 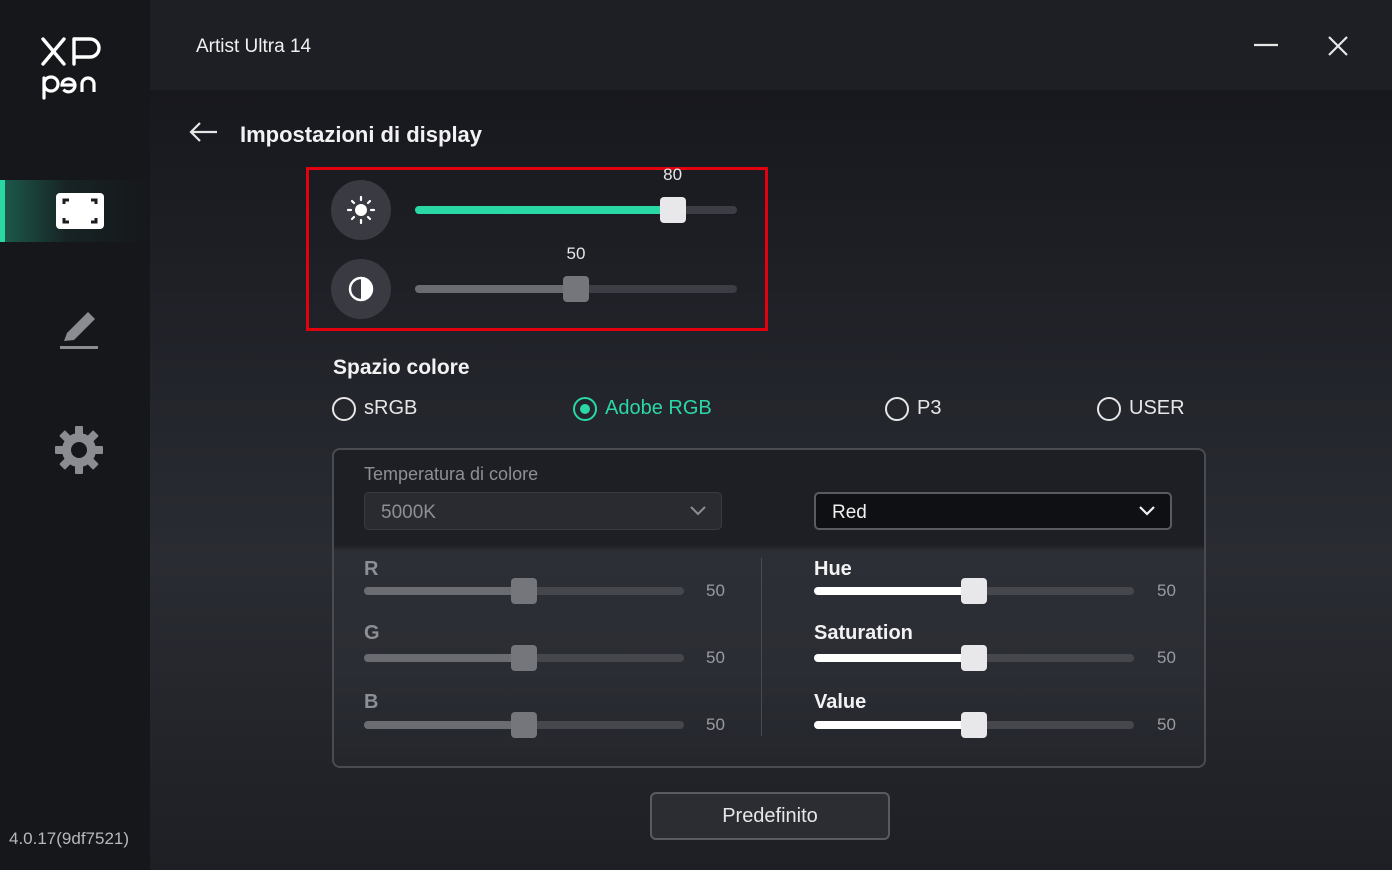 I want to click on close-button, so click(x=1338, y=46).